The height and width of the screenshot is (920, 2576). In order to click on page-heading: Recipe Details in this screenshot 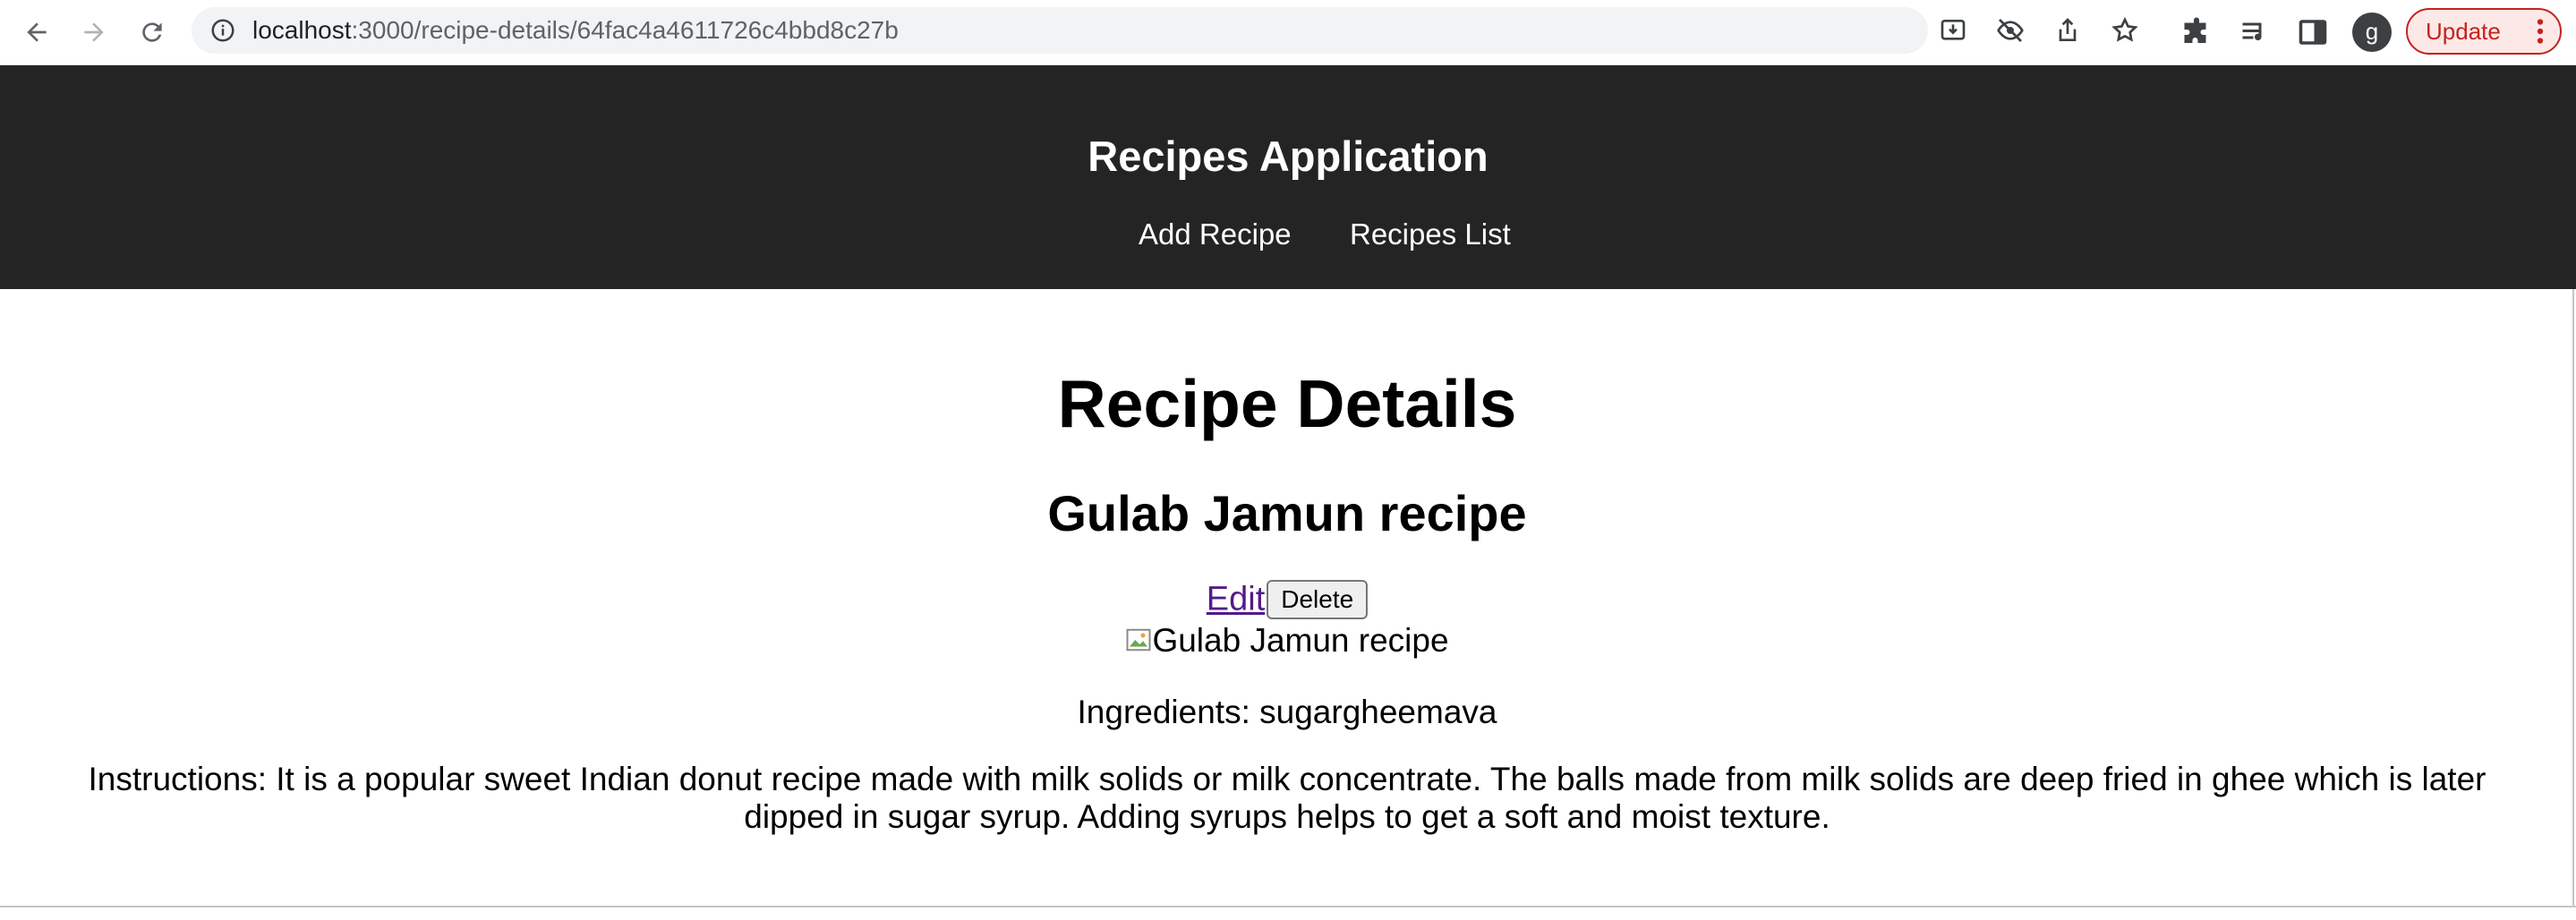, I will do `click(1287, 404)`.